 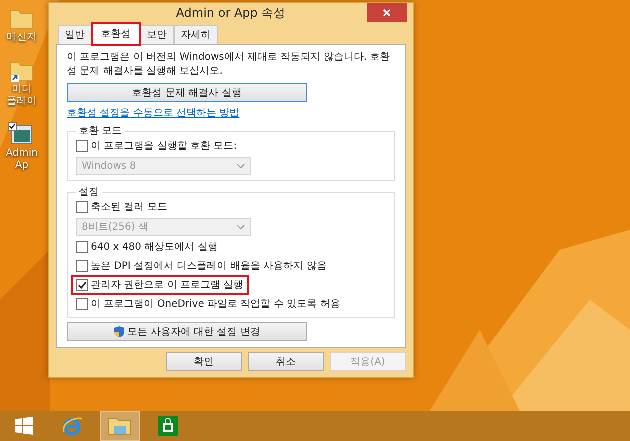 I want to click on group-title: 호환 모드, so click(x=101, y=131).